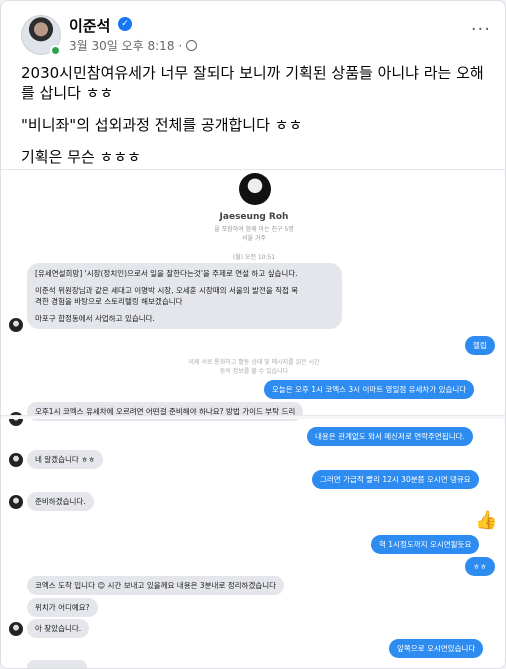  What do you see at coordinates (481, 29) in the screenshot?
I see `more-options-button: ···` at bounding box center [481, 29].